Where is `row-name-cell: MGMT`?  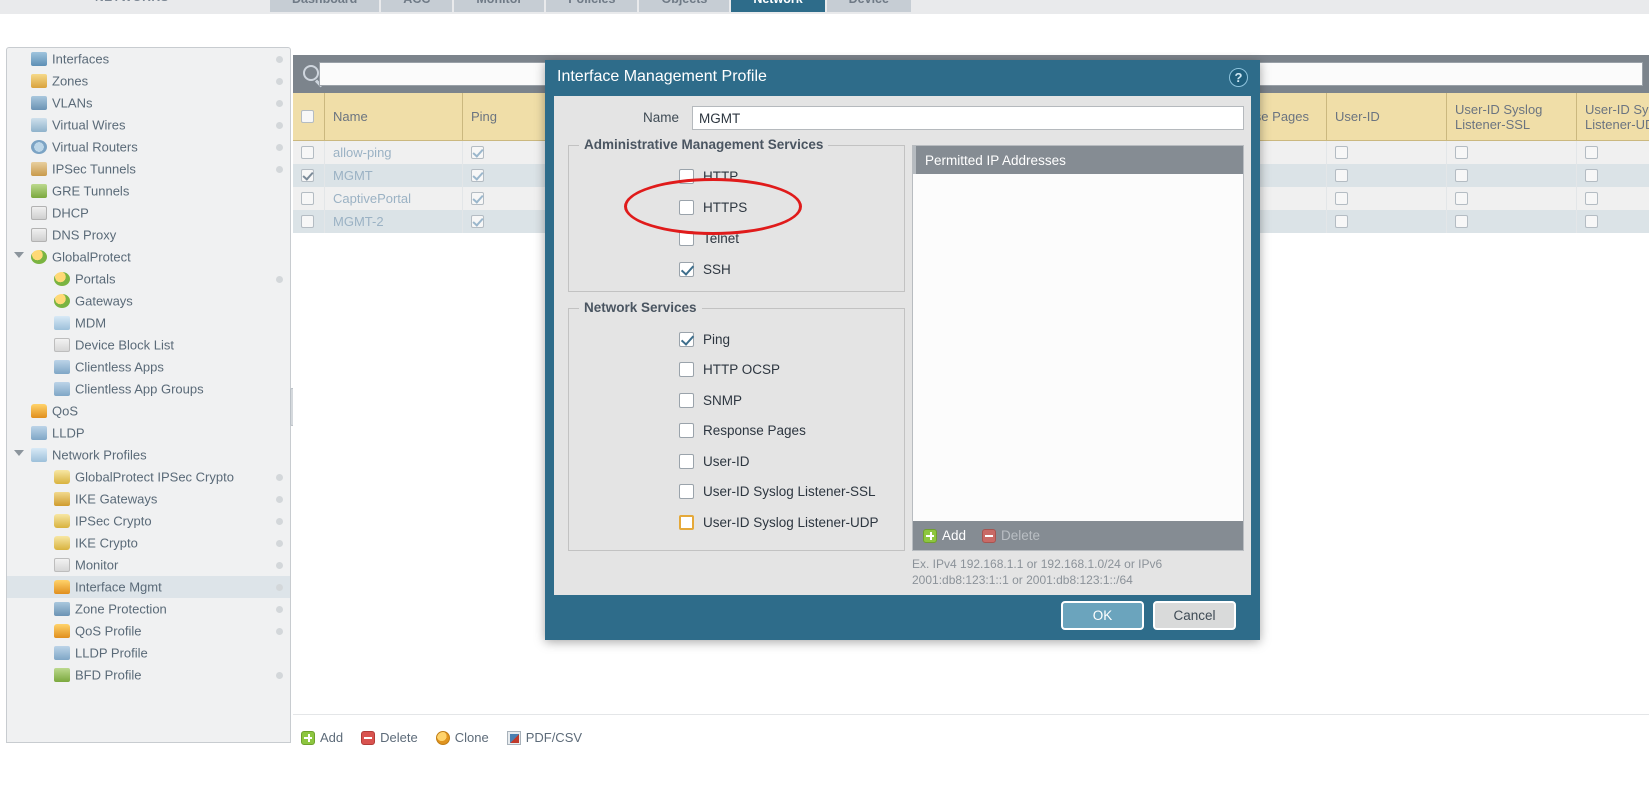 row-name-cell: MGMT is located at coordinates (394, 175).